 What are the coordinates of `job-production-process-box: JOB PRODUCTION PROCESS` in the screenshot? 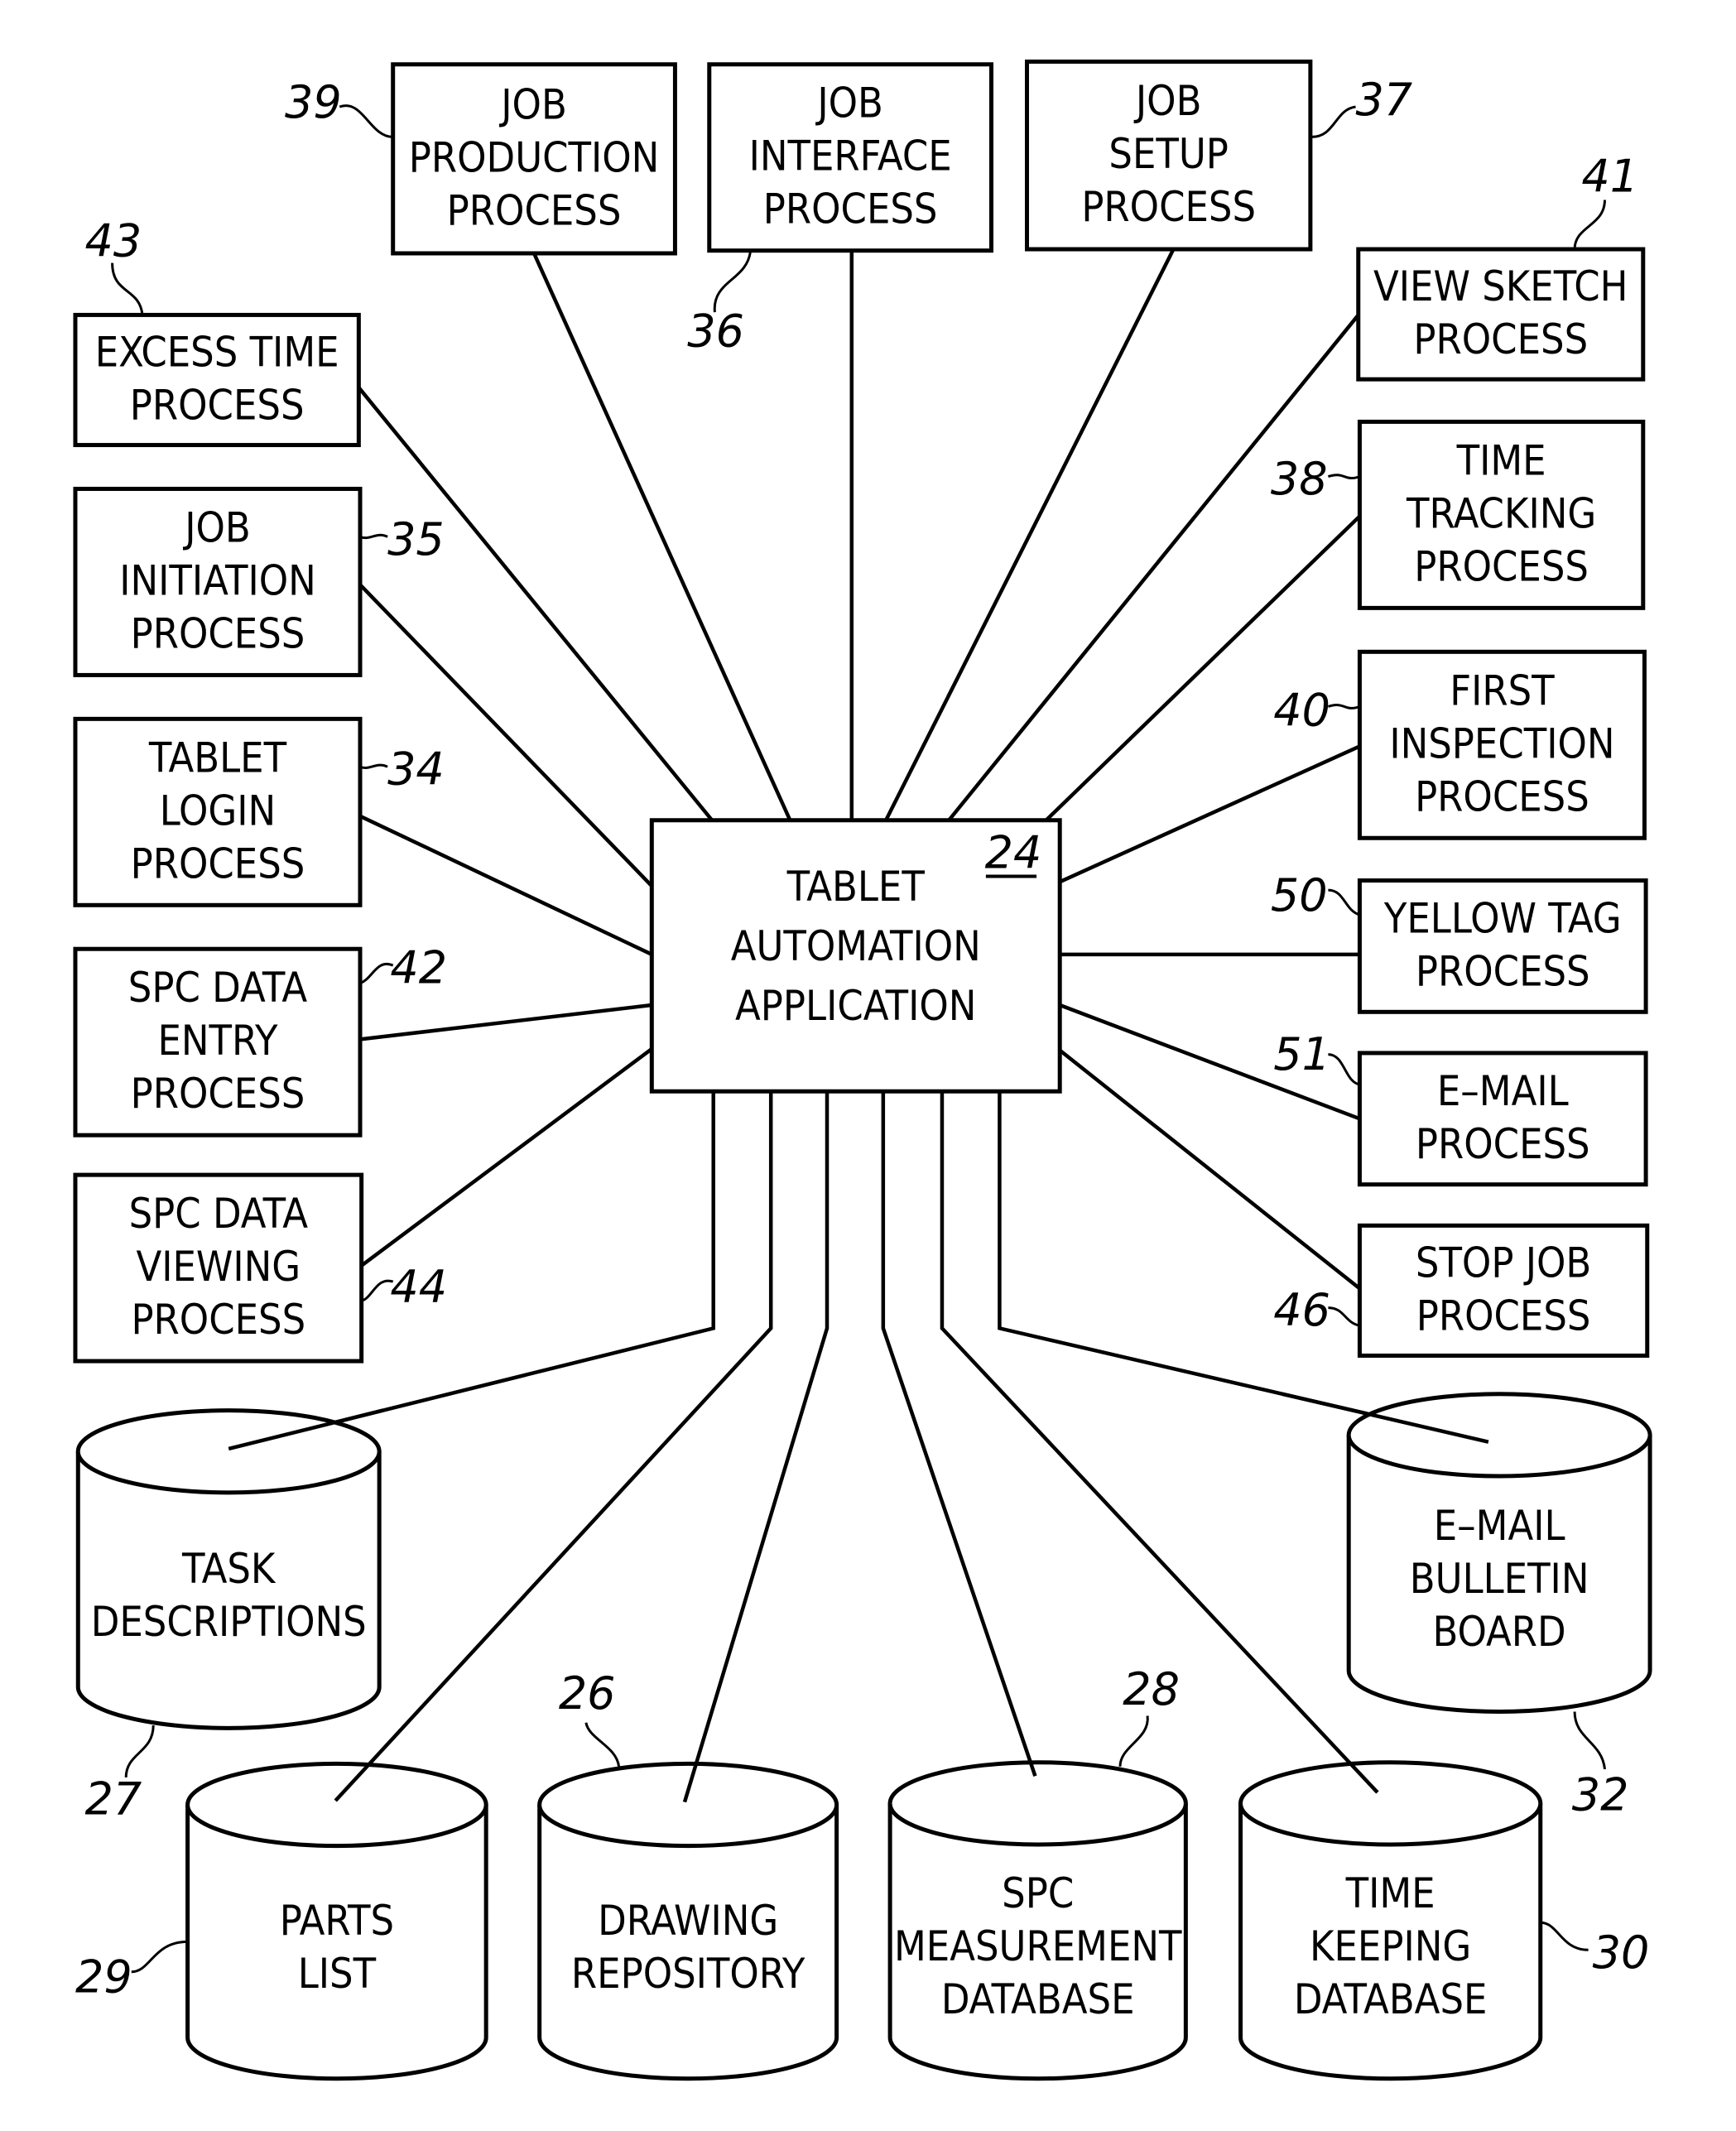 It's located at (534, 159).